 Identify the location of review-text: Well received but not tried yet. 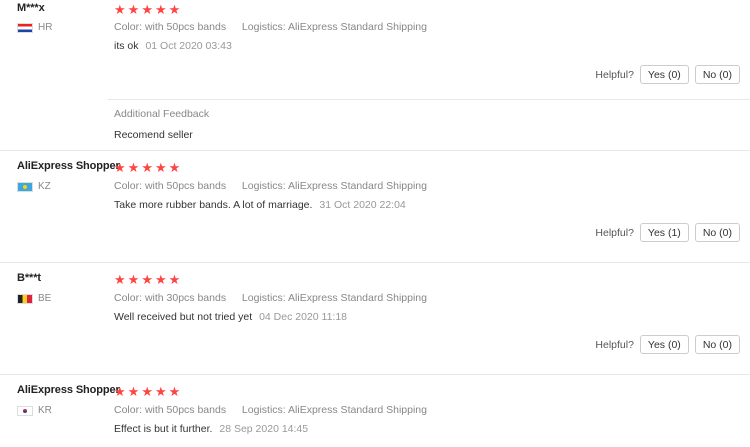
(183, 317).